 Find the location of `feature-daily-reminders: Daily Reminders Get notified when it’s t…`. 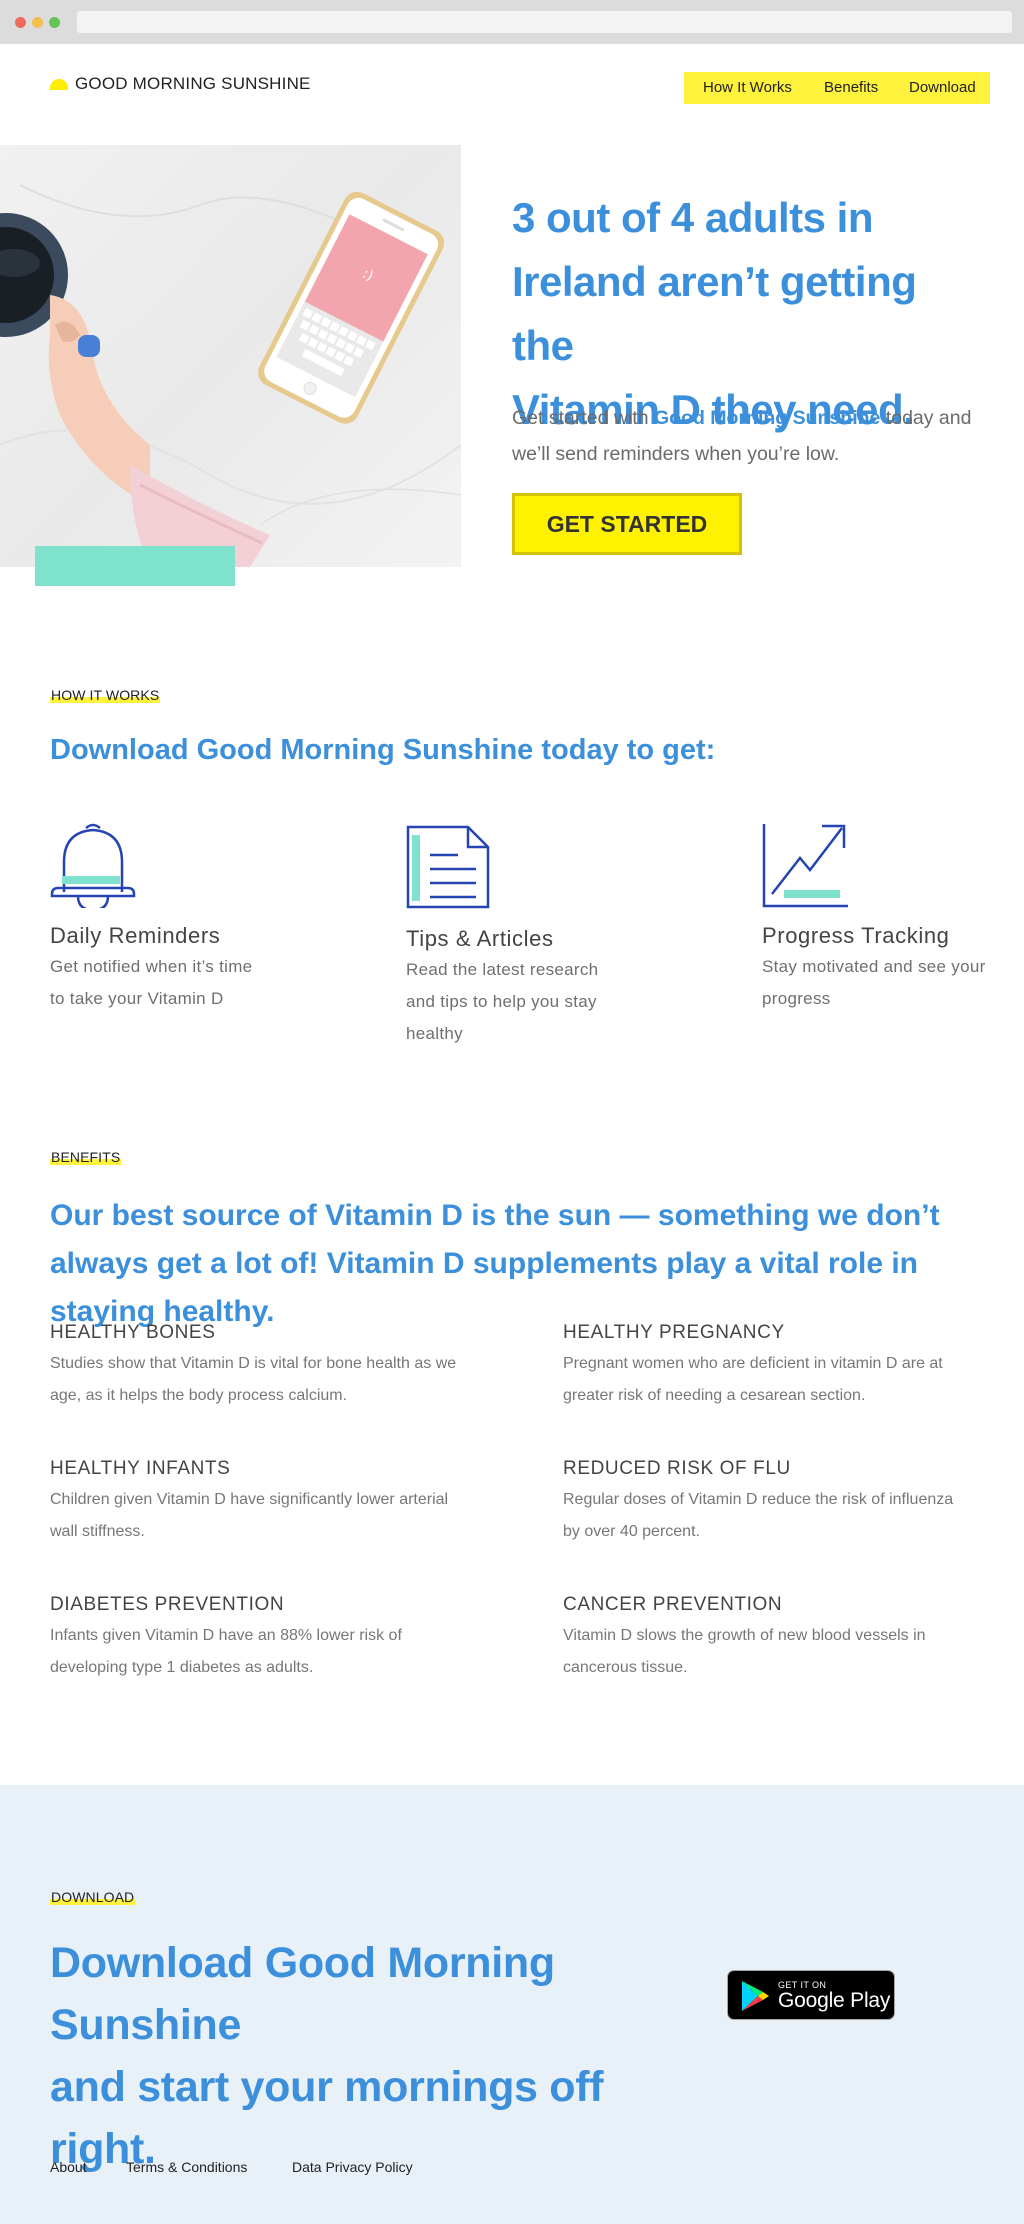

feature-daily-reminders: Daily Reminders Get notified when it’s t… is located at coordinates (180, 918).